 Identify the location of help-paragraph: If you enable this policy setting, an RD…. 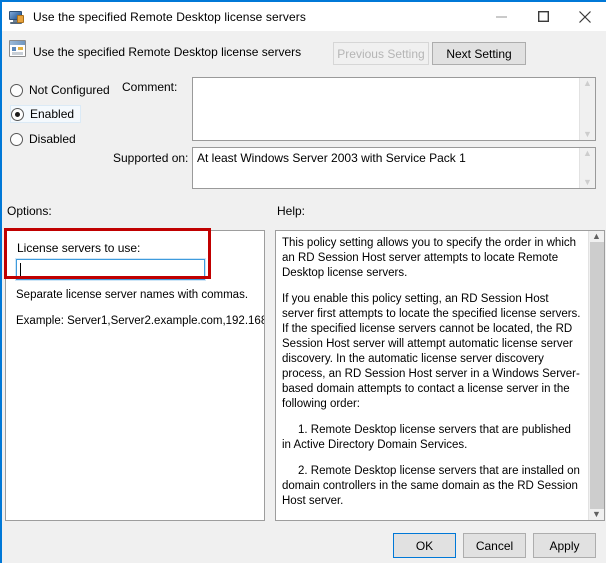
(431, 351).